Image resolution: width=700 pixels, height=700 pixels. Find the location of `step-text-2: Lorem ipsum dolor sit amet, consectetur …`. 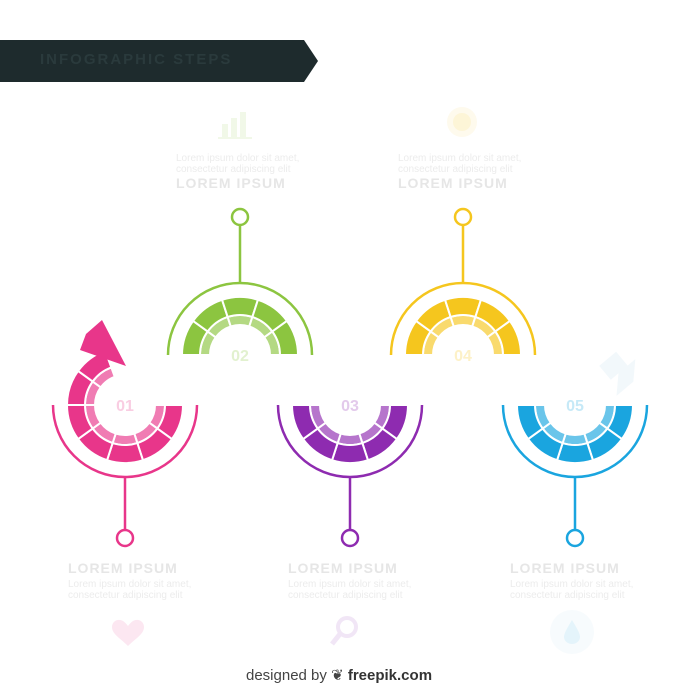

step-text-2: Lorem ipsum dolor sit amet, consectetur … is located at coordinates (244, 170).